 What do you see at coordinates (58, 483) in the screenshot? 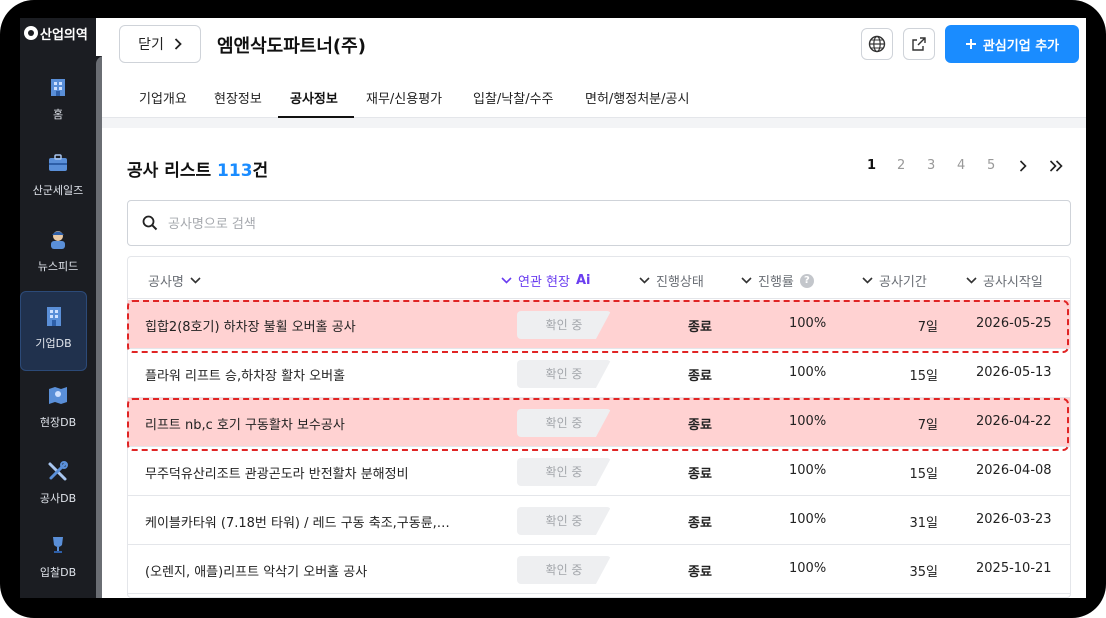
I see `sidebar-item-construction-db: 공사DB` at bounding box center [58, 483].